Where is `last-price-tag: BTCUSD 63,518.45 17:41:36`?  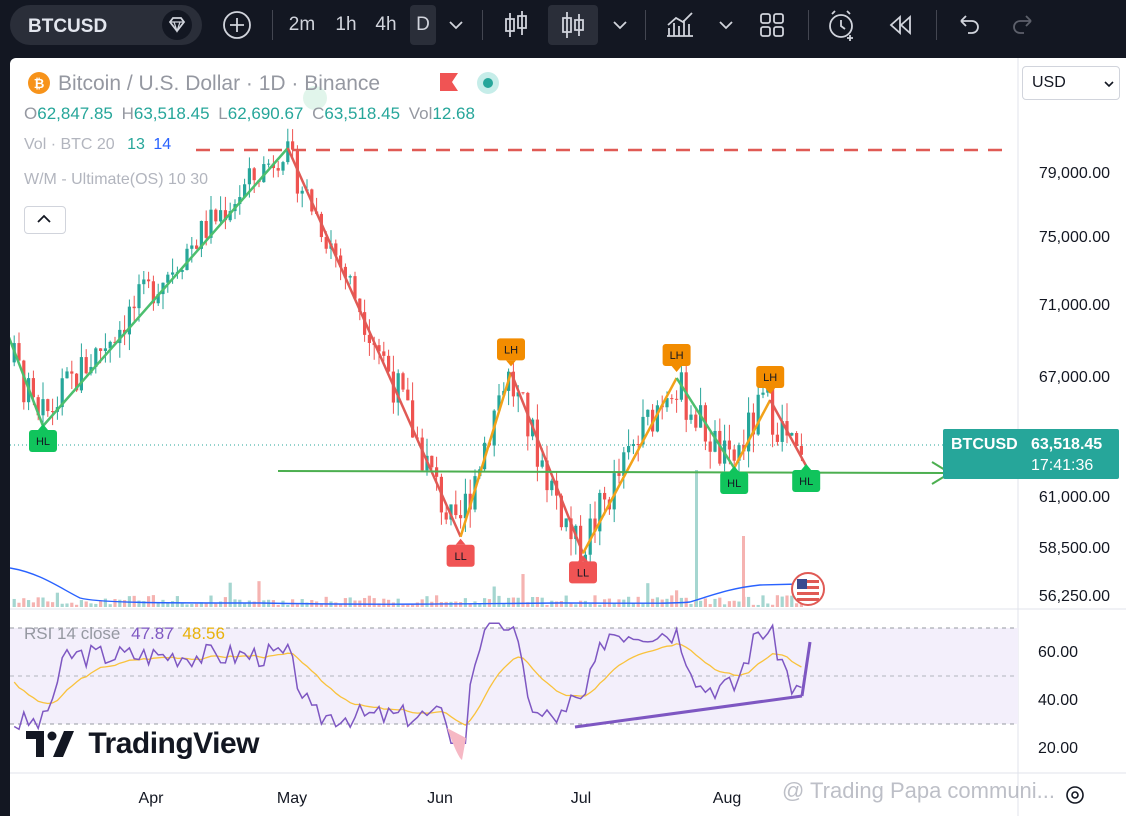 last-price-tag: BTCUSD 63,518.45 17:41:36 is located at coordinates (1031, 454).